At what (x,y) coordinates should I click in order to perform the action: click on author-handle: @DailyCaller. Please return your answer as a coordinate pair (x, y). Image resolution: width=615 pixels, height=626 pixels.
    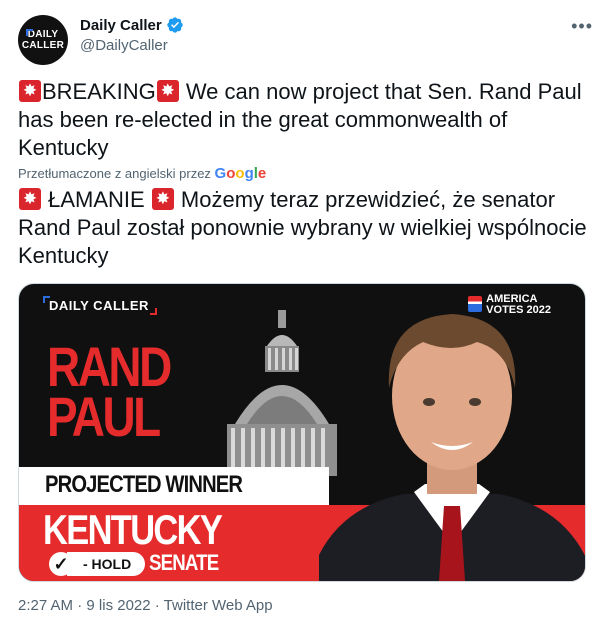
    Looking at the image, I should click on (124, 45).